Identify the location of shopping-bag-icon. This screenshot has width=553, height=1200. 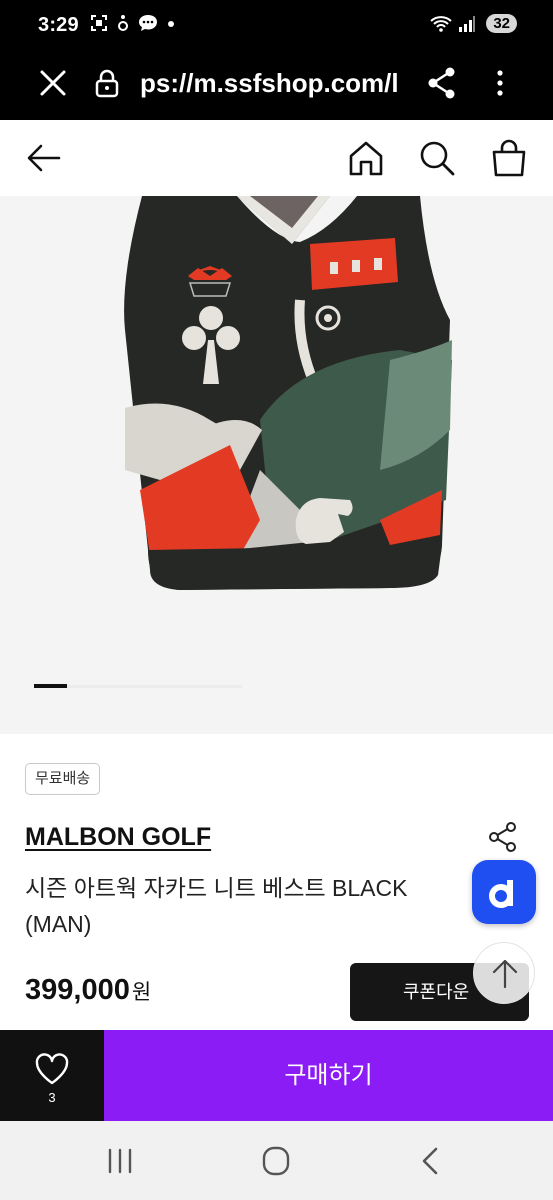
(509, 158).